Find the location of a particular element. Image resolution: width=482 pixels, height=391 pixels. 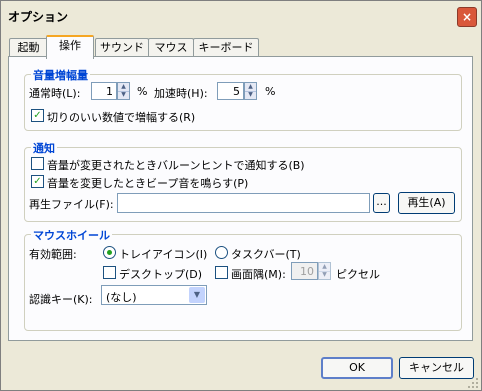

accel-label: 加速時(H): is located at coordinates (181, 93).